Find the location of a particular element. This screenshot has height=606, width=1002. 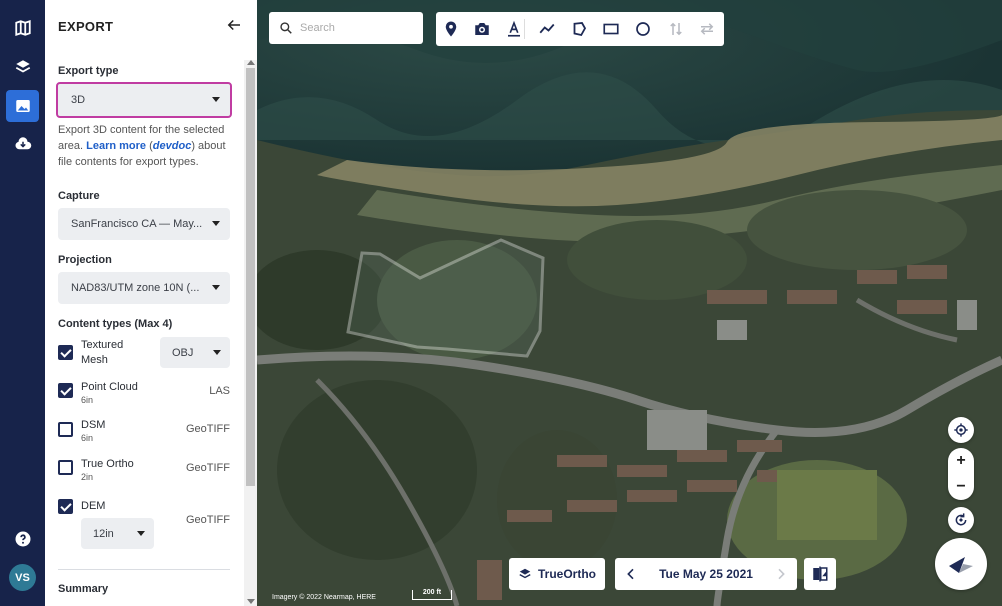

capture-label: Capture is located at coordinates (79, 196).